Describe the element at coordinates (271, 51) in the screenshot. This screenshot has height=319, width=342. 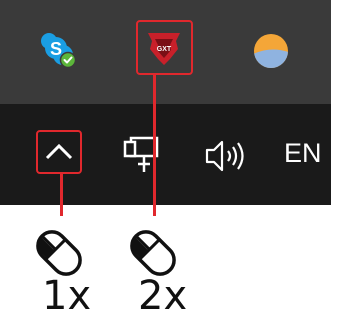
I see `weather-icon` at that location.